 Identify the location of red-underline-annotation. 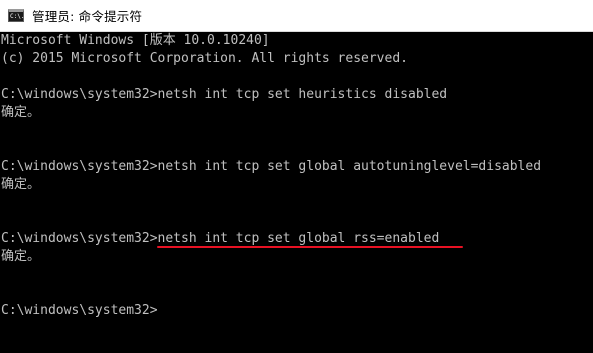
(310, 247).